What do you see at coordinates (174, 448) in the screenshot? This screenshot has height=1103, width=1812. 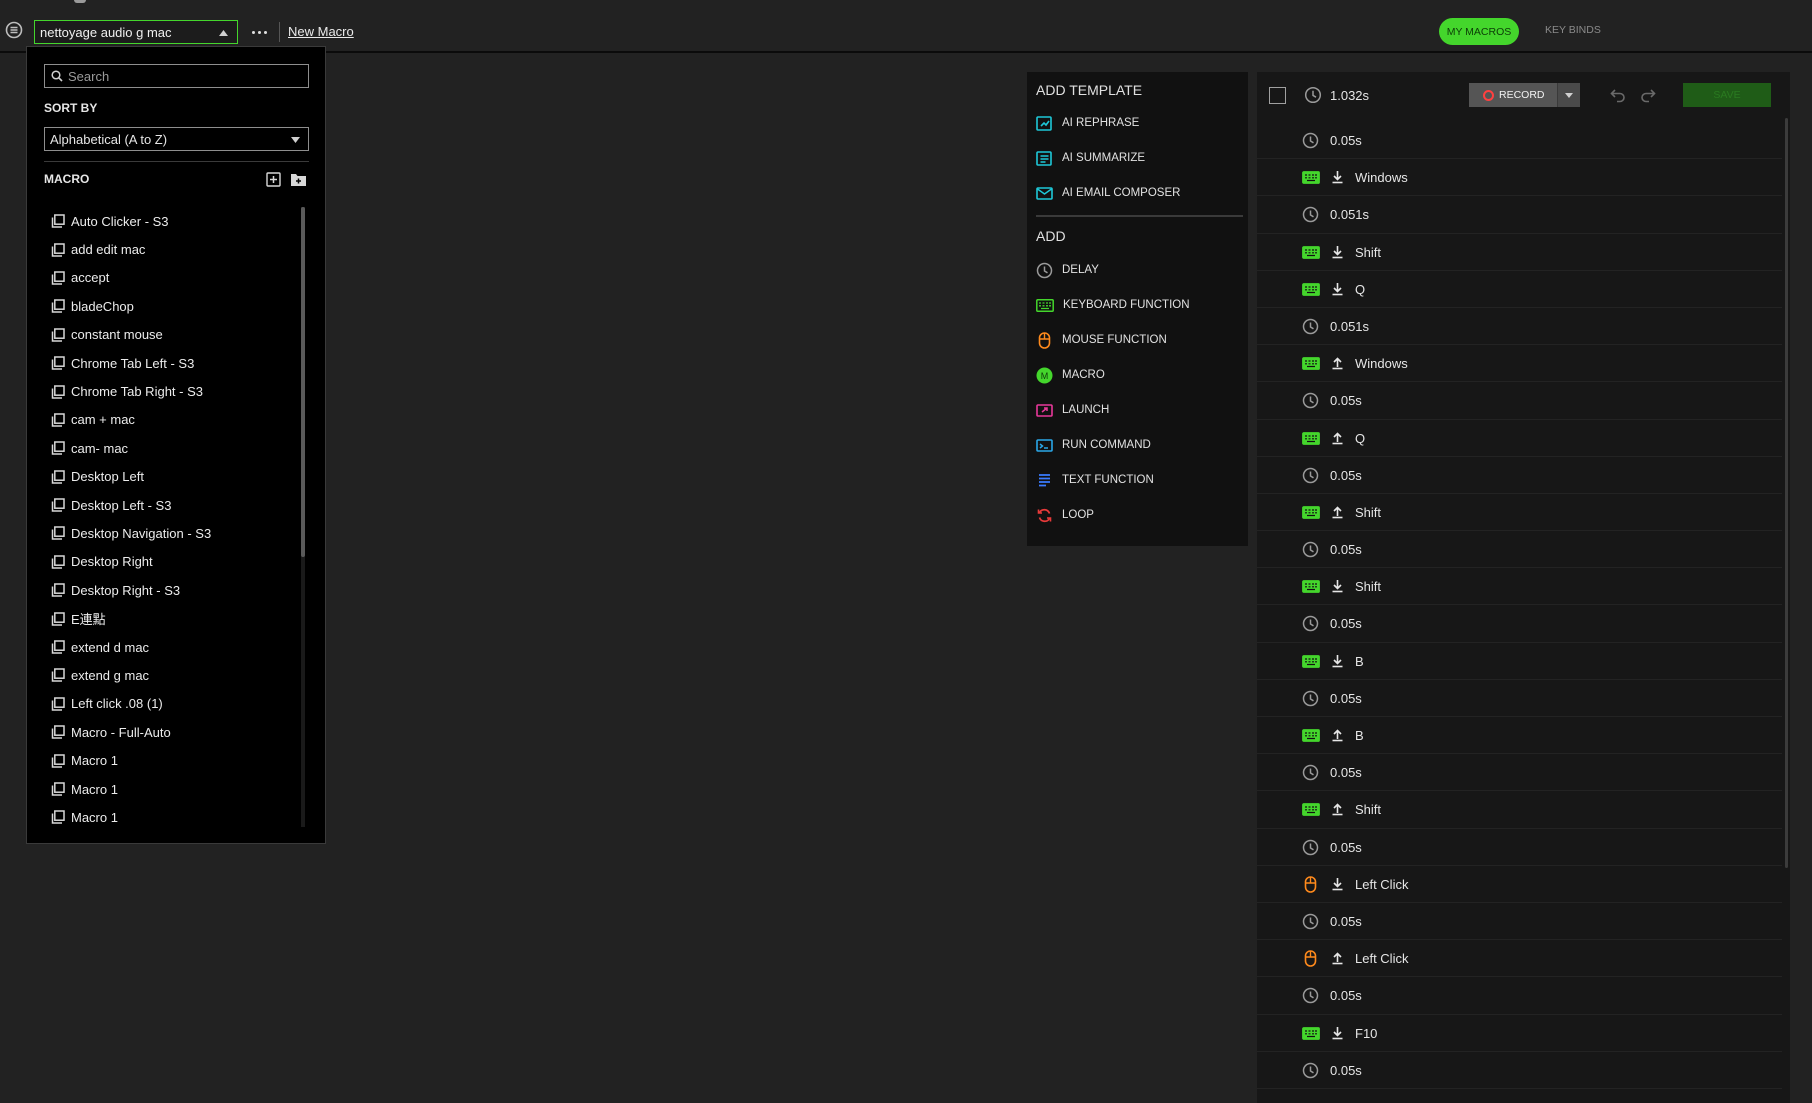 I see `macro-list-item: cam- mac` at bounding box center [174, 448].